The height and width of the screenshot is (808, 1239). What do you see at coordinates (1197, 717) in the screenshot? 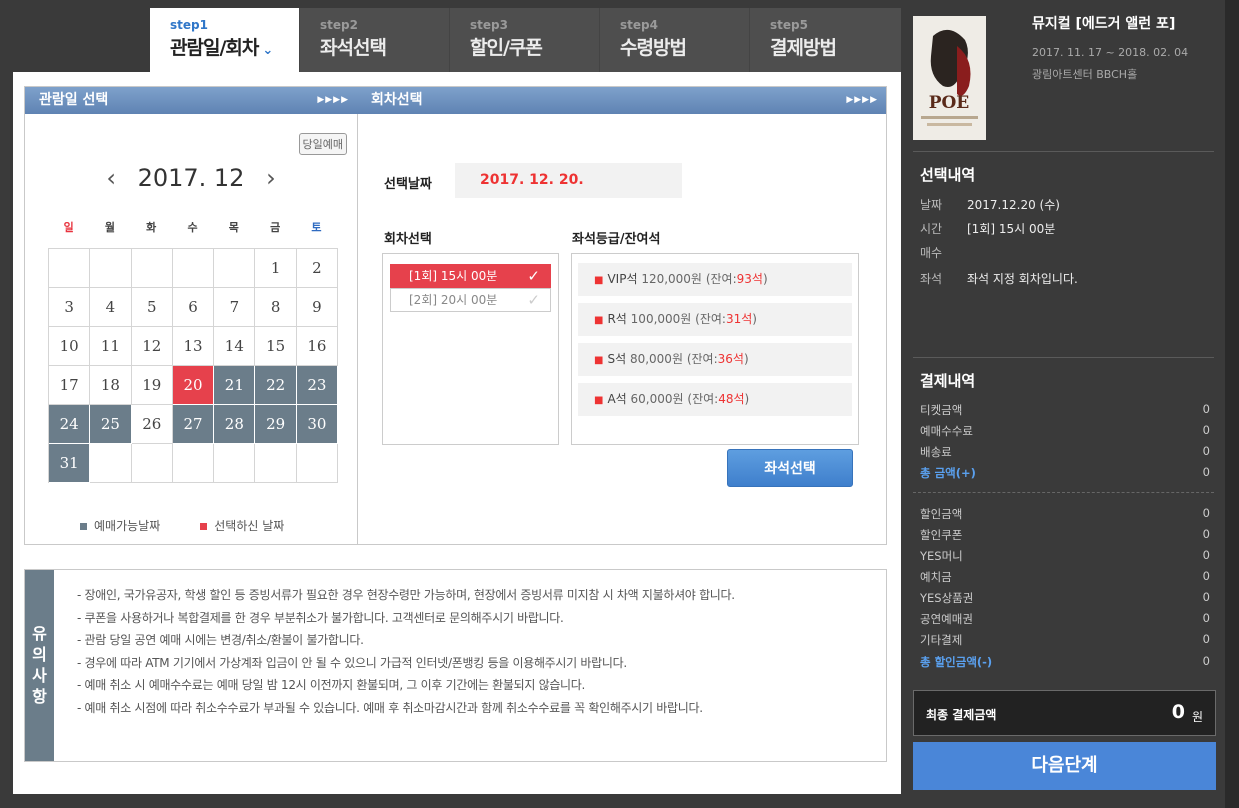
I see `final-amount-unit: 원` at bounding box center [1197, 717].